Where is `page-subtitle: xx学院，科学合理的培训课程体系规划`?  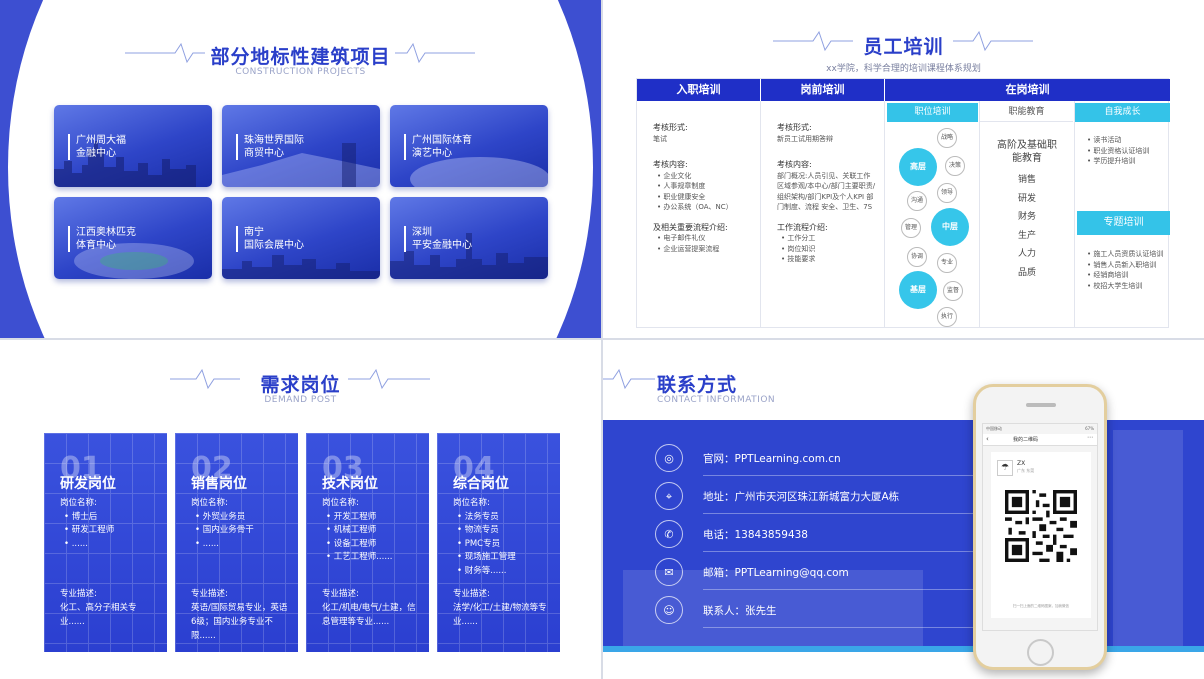
page-subtitle: xx学院，科学合理的培训课程体系规划 is located at coordinates (903, 69).